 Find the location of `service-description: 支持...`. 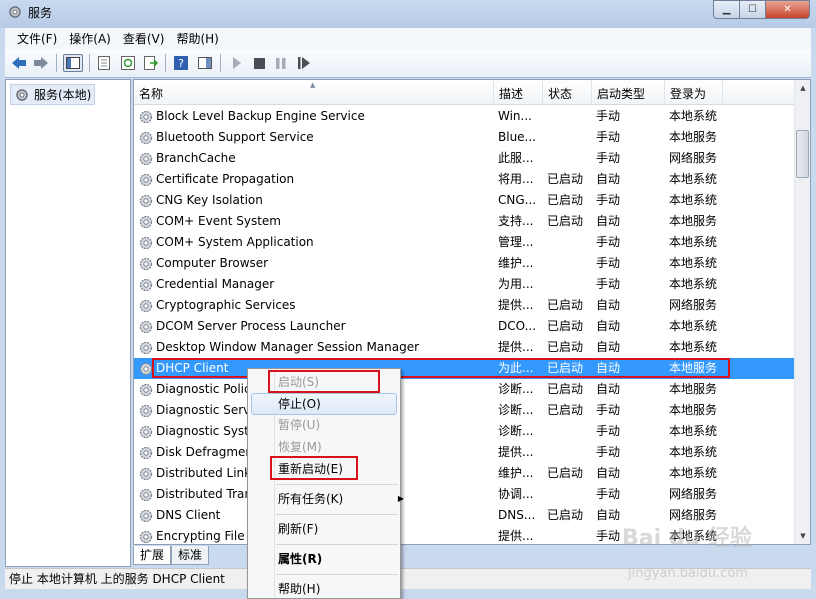

service-description: 支持... is located at coordinates (516, 221).